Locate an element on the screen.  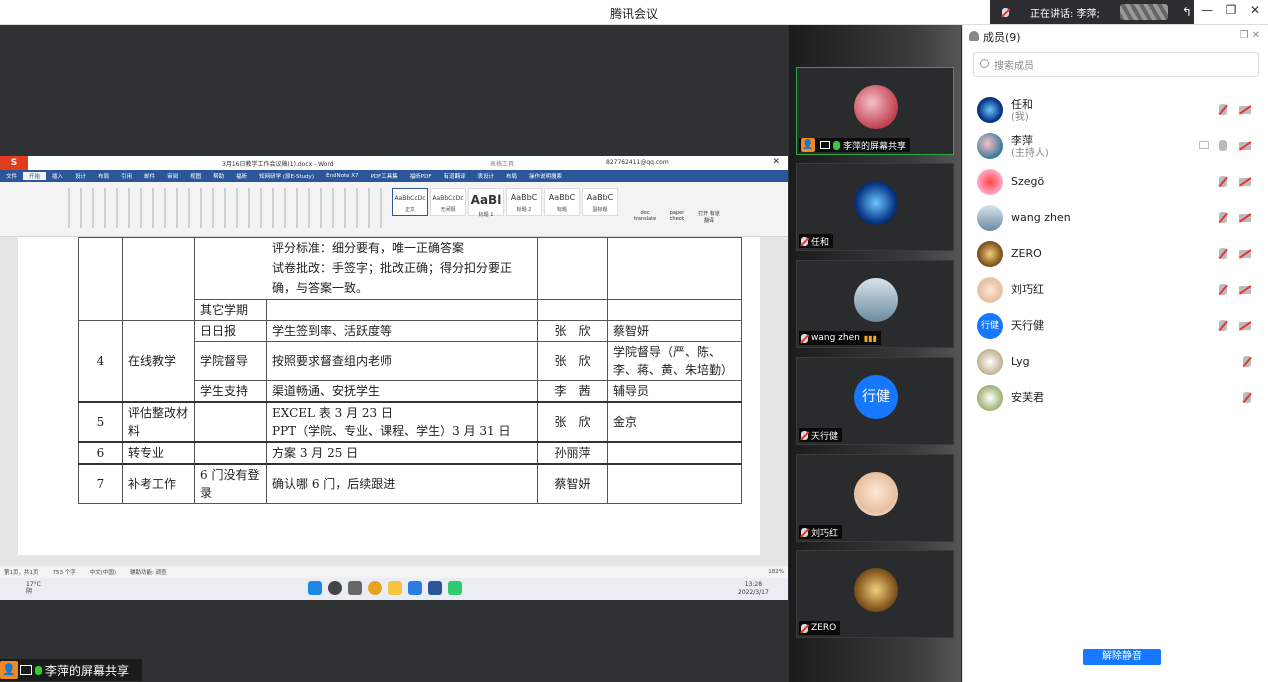
paper-check-button: paper check is located at coordinates (677, 206).